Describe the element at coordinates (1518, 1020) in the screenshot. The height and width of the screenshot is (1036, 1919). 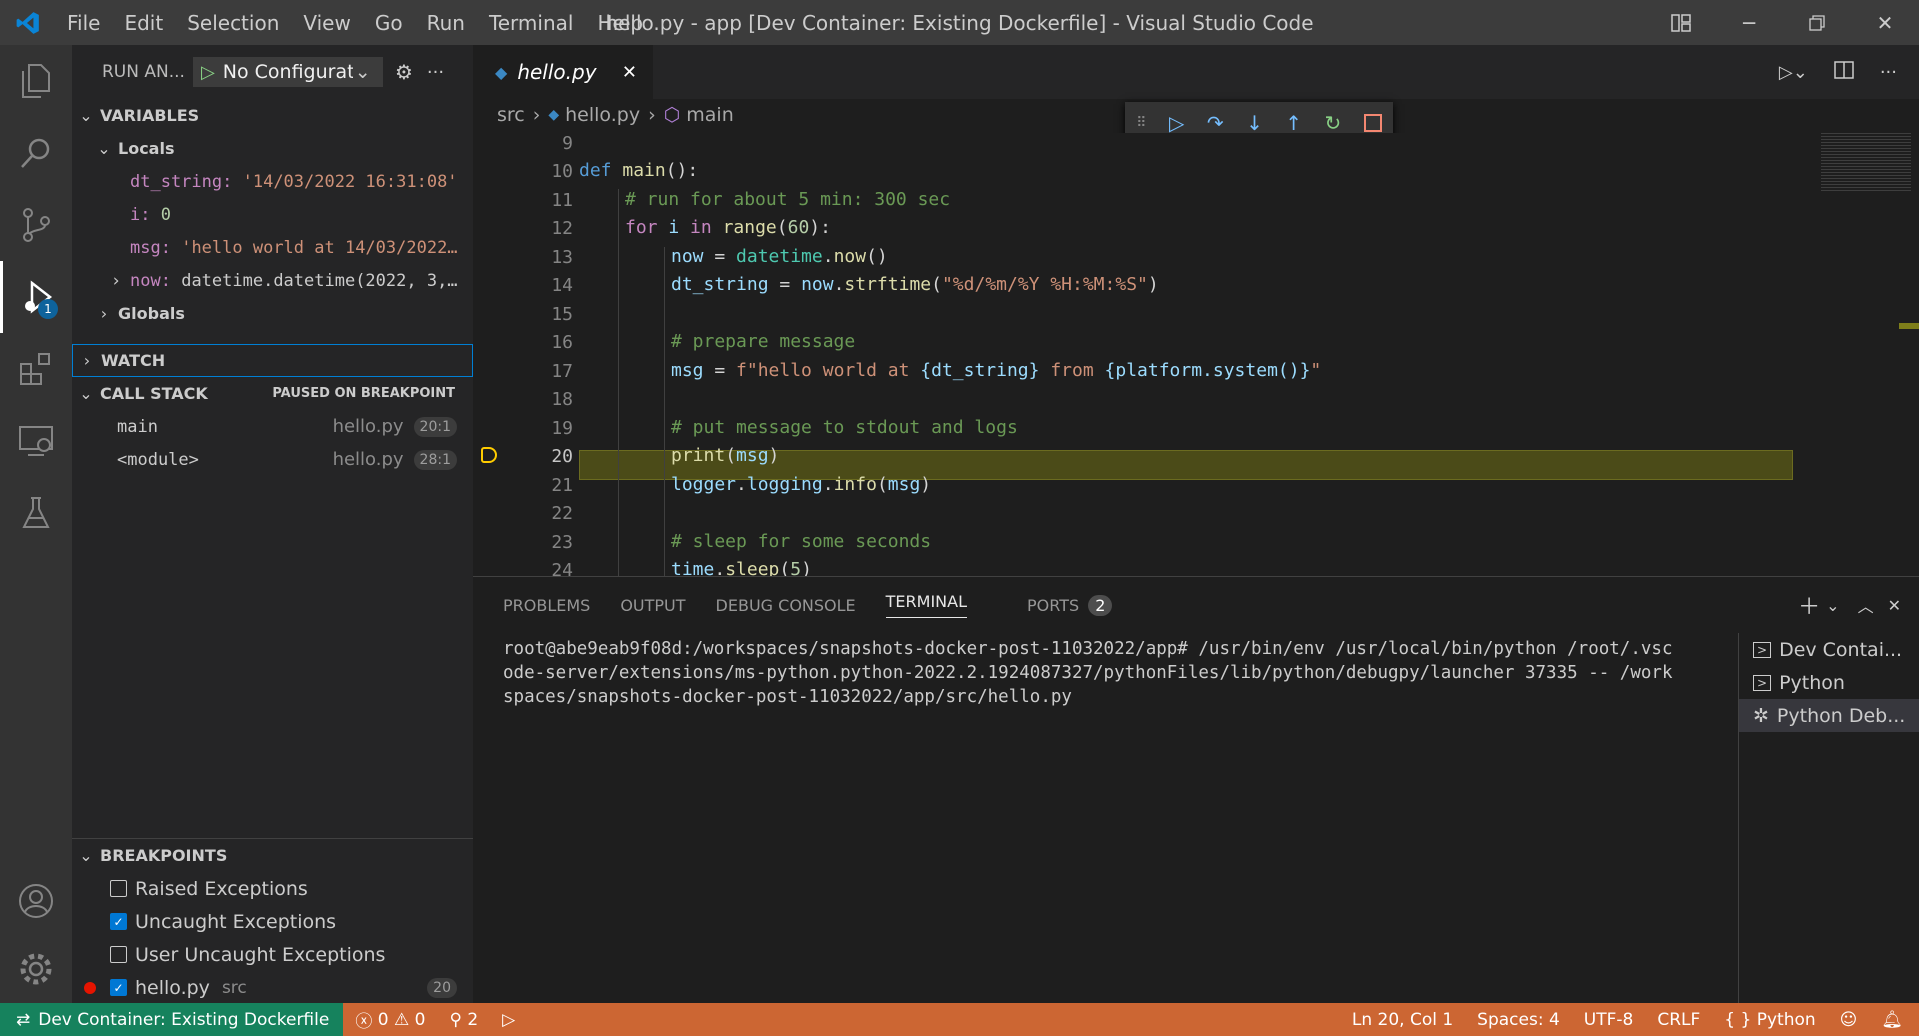
I see `indentation: Spaces: 4` at that location.